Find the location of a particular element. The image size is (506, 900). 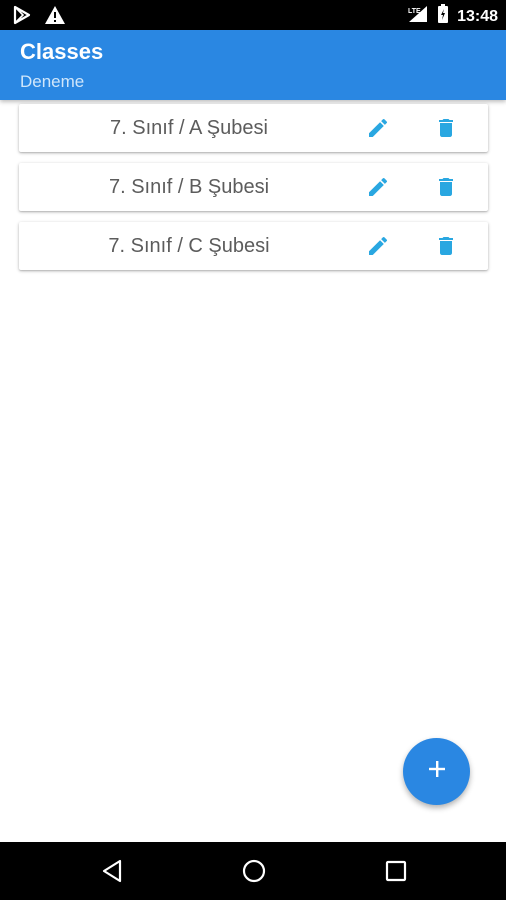

list-item: 7. Sınıf / C Şubesi is located at coordinates (253, 246).